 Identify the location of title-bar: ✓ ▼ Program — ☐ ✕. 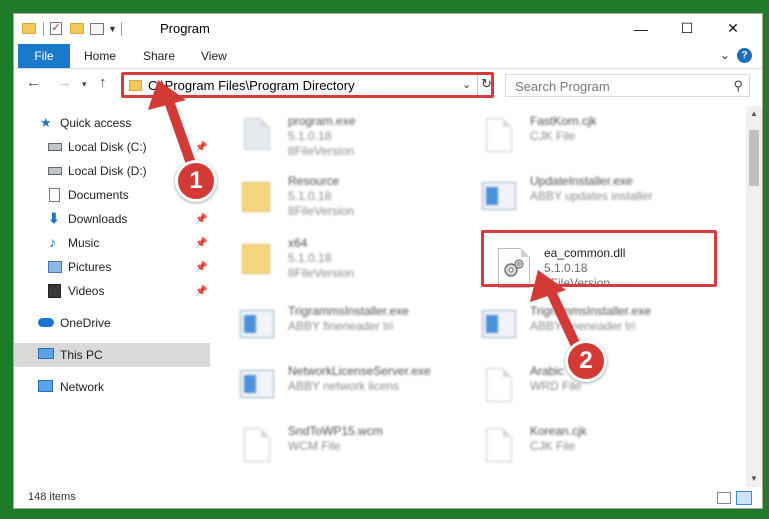
(388, 28).